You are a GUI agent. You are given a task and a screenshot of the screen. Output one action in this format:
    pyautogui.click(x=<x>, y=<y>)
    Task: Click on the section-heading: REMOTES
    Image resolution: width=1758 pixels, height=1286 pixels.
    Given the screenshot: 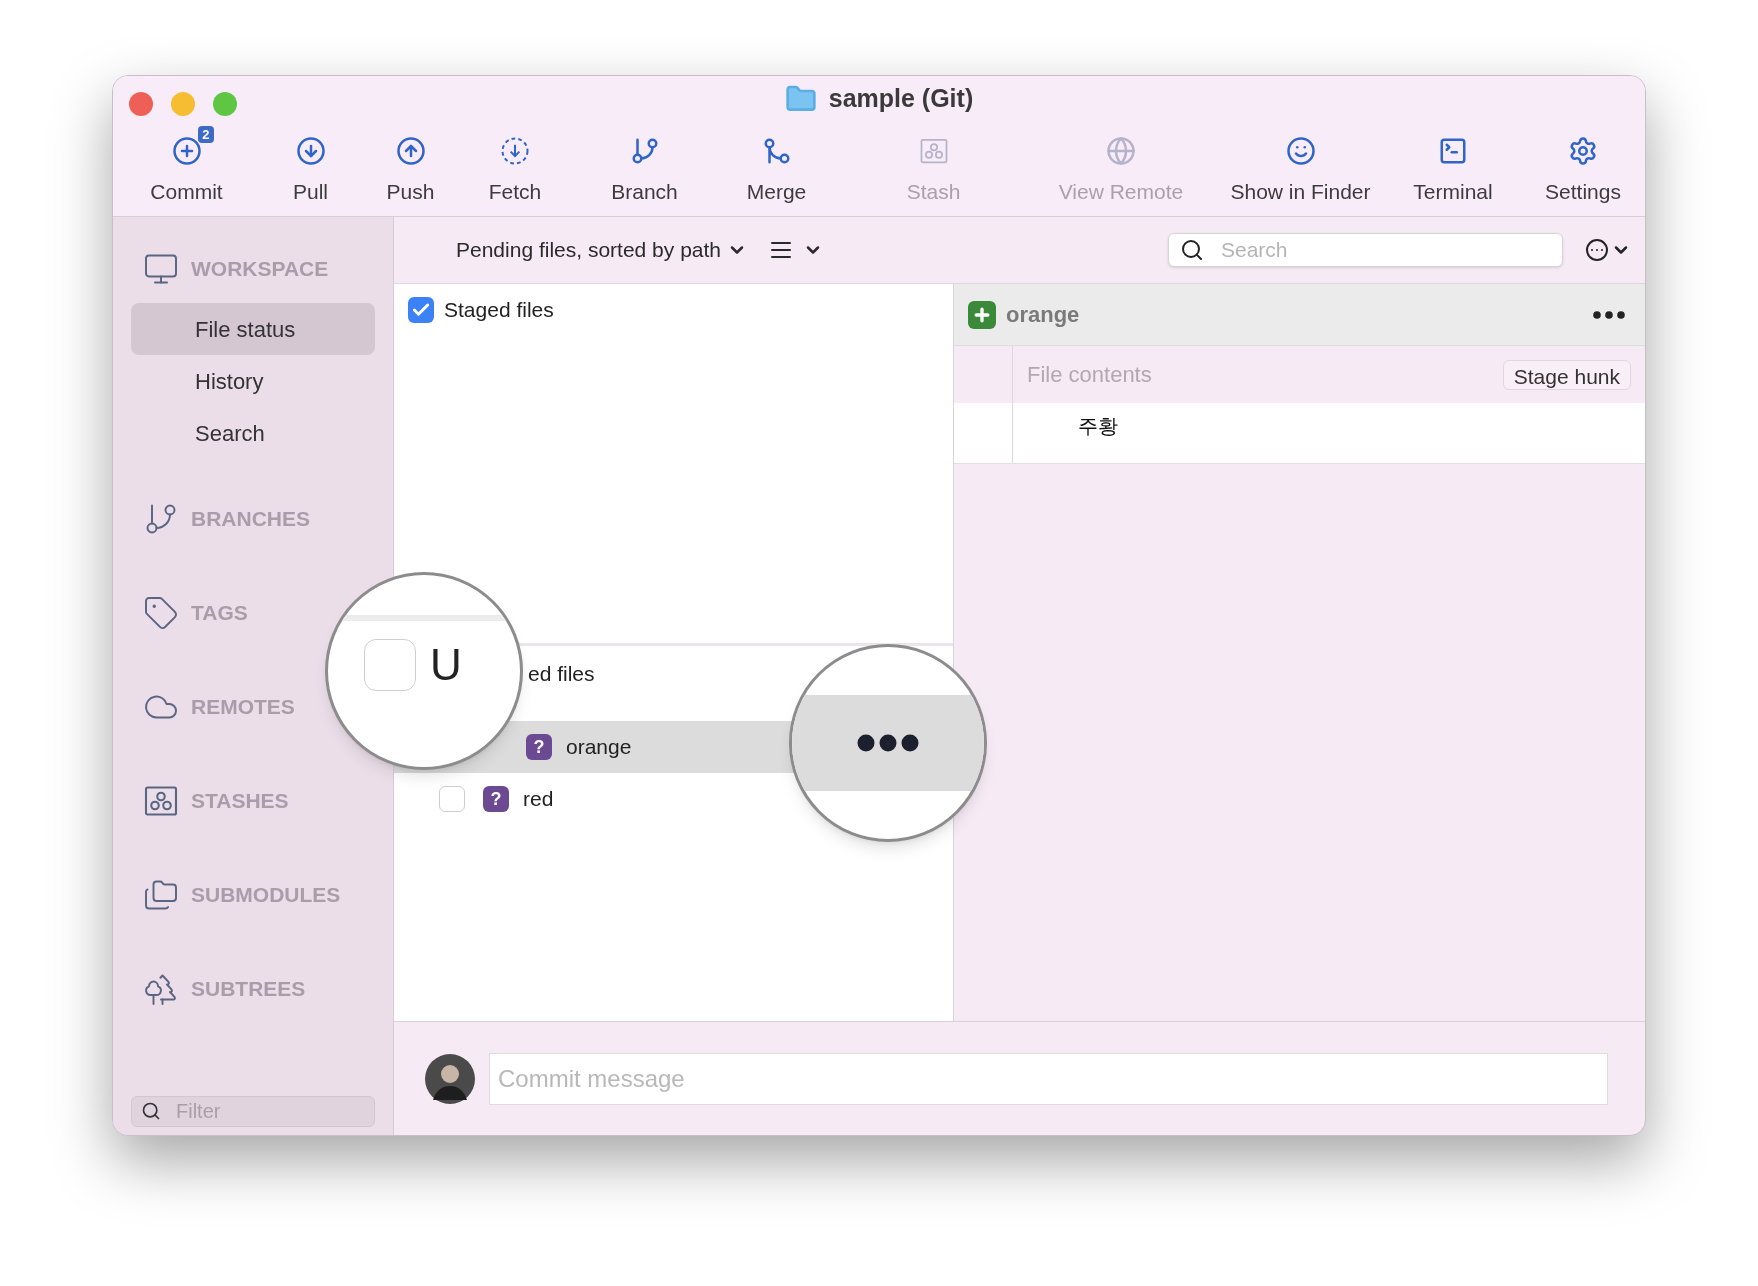 What is the action you would take?
    pyautogui.click(x=243, y=707)
    